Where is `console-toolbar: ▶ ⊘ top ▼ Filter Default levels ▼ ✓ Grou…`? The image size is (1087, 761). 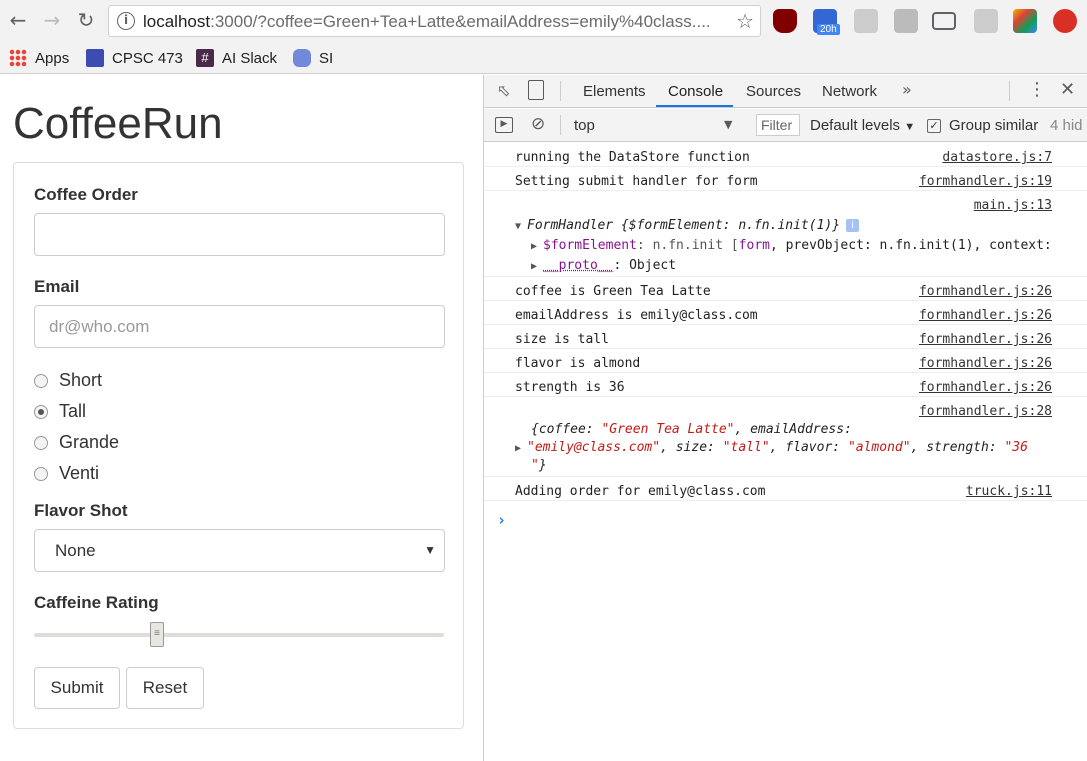 console-toolbar: ▶ ⊘ top ▼ Filter Default levels ▼ ✓ Grou… is located at coordinates (785, 125).